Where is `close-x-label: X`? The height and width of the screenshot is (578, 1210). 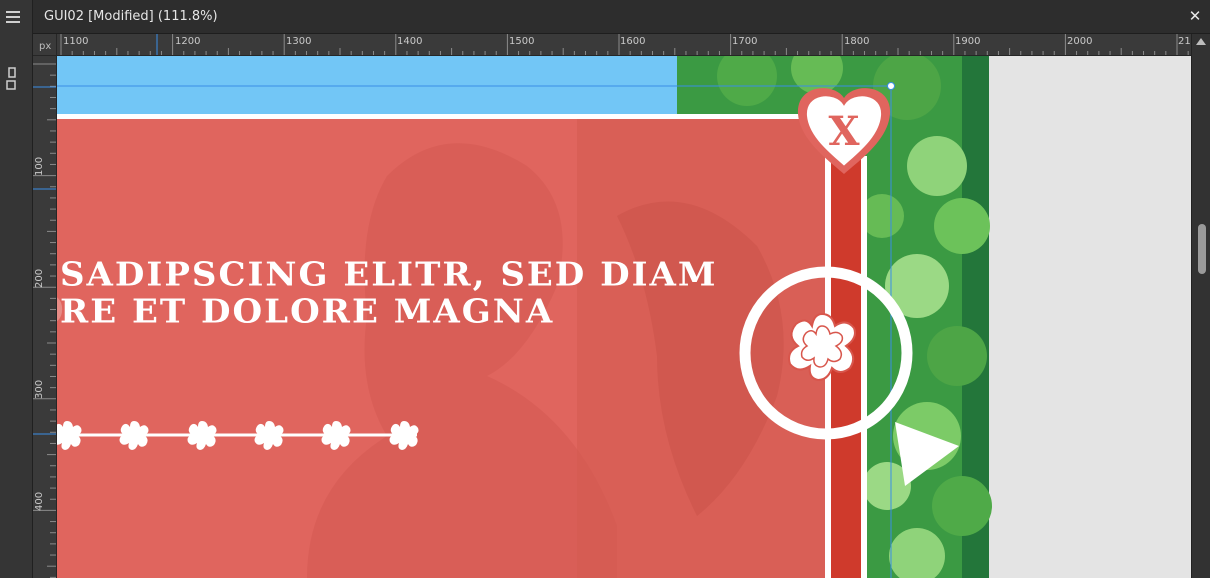 close-x-label: X is located at coordinates (843, 131).